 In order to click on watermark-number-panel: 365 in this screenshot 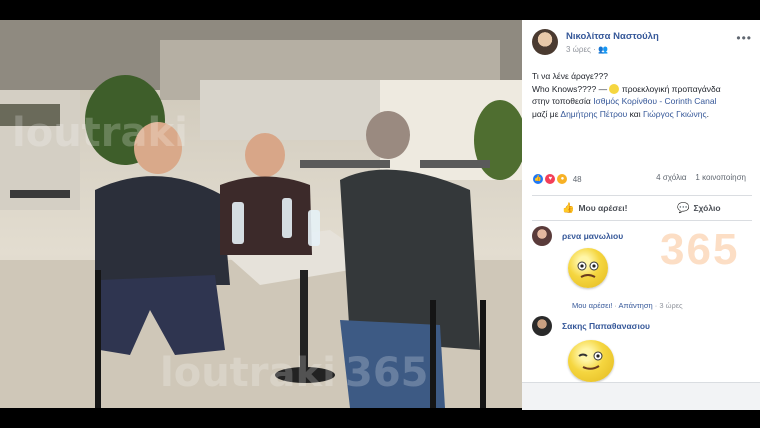, I will do `click(700, 249)`.